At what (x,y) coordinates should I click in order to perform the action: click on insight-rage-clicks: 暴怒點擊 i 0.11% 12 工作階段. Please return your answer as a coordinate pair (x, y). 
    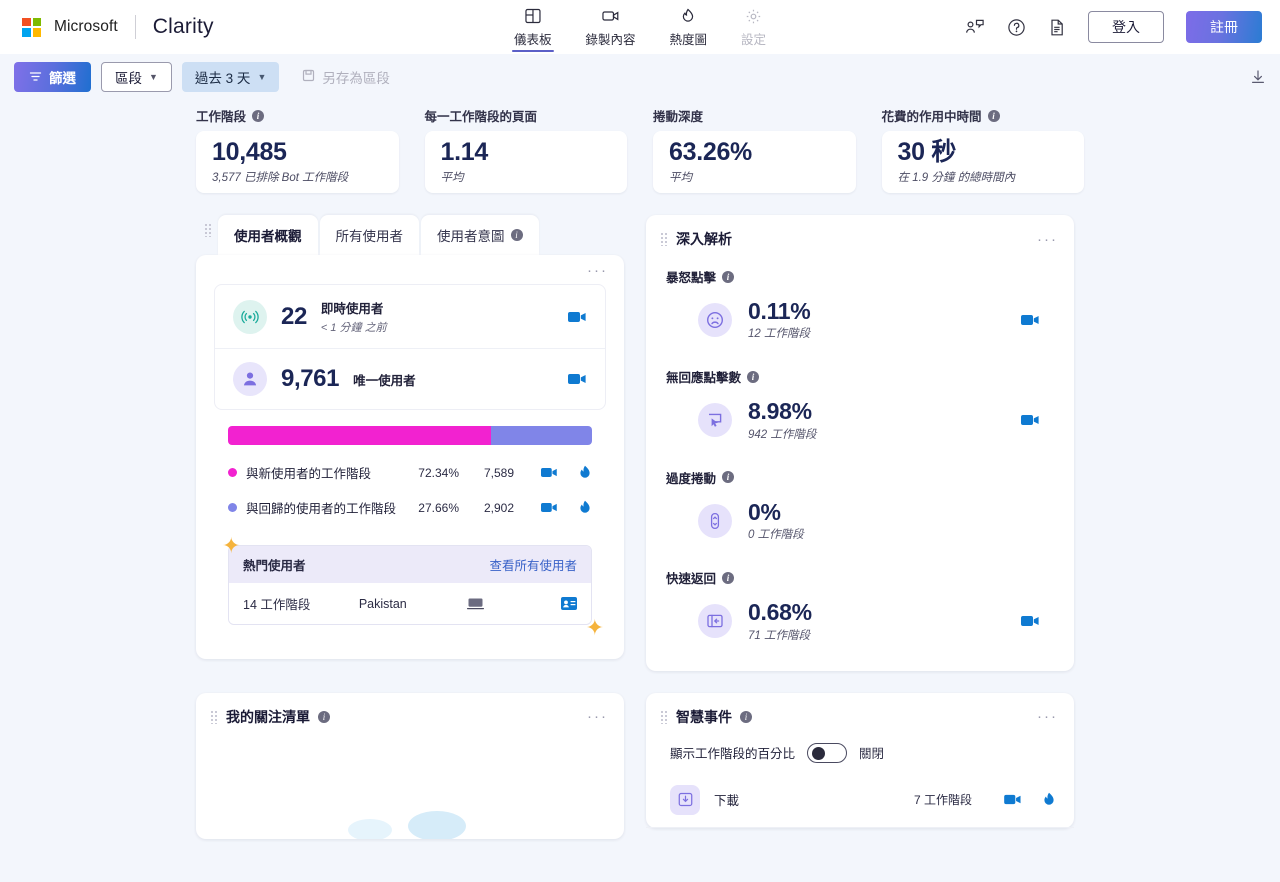
    Looking at the image, I should click on (860, 307).